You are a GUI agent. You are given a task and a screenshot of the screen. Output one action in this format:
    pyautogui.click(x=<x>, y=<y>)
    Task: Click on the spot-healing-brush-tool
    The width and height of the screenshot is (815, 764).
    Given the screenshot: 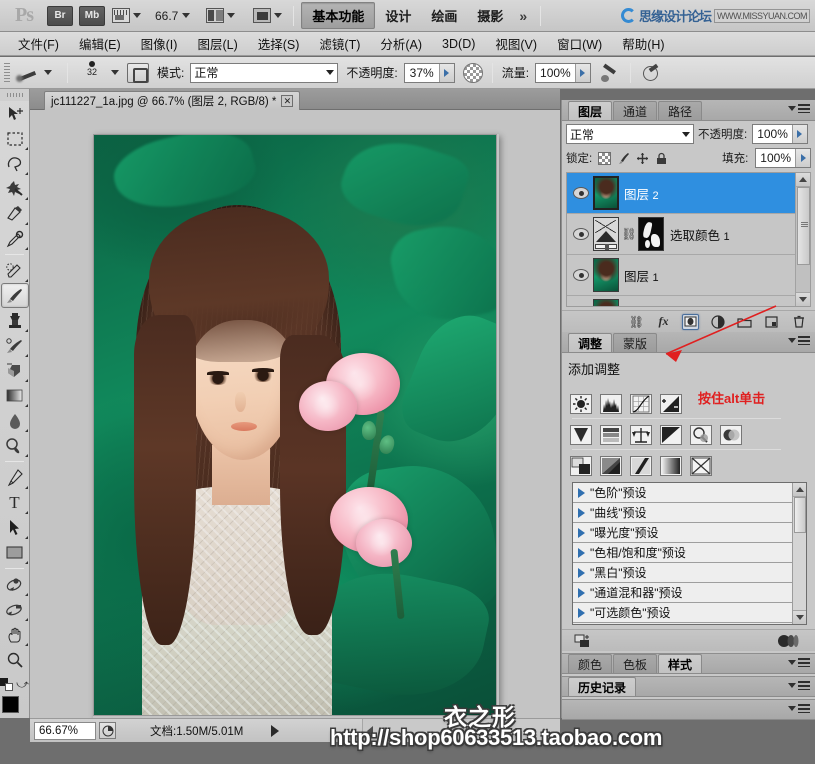 What is the action you would take?
    pyautogui.click(x=15, y=270)
    